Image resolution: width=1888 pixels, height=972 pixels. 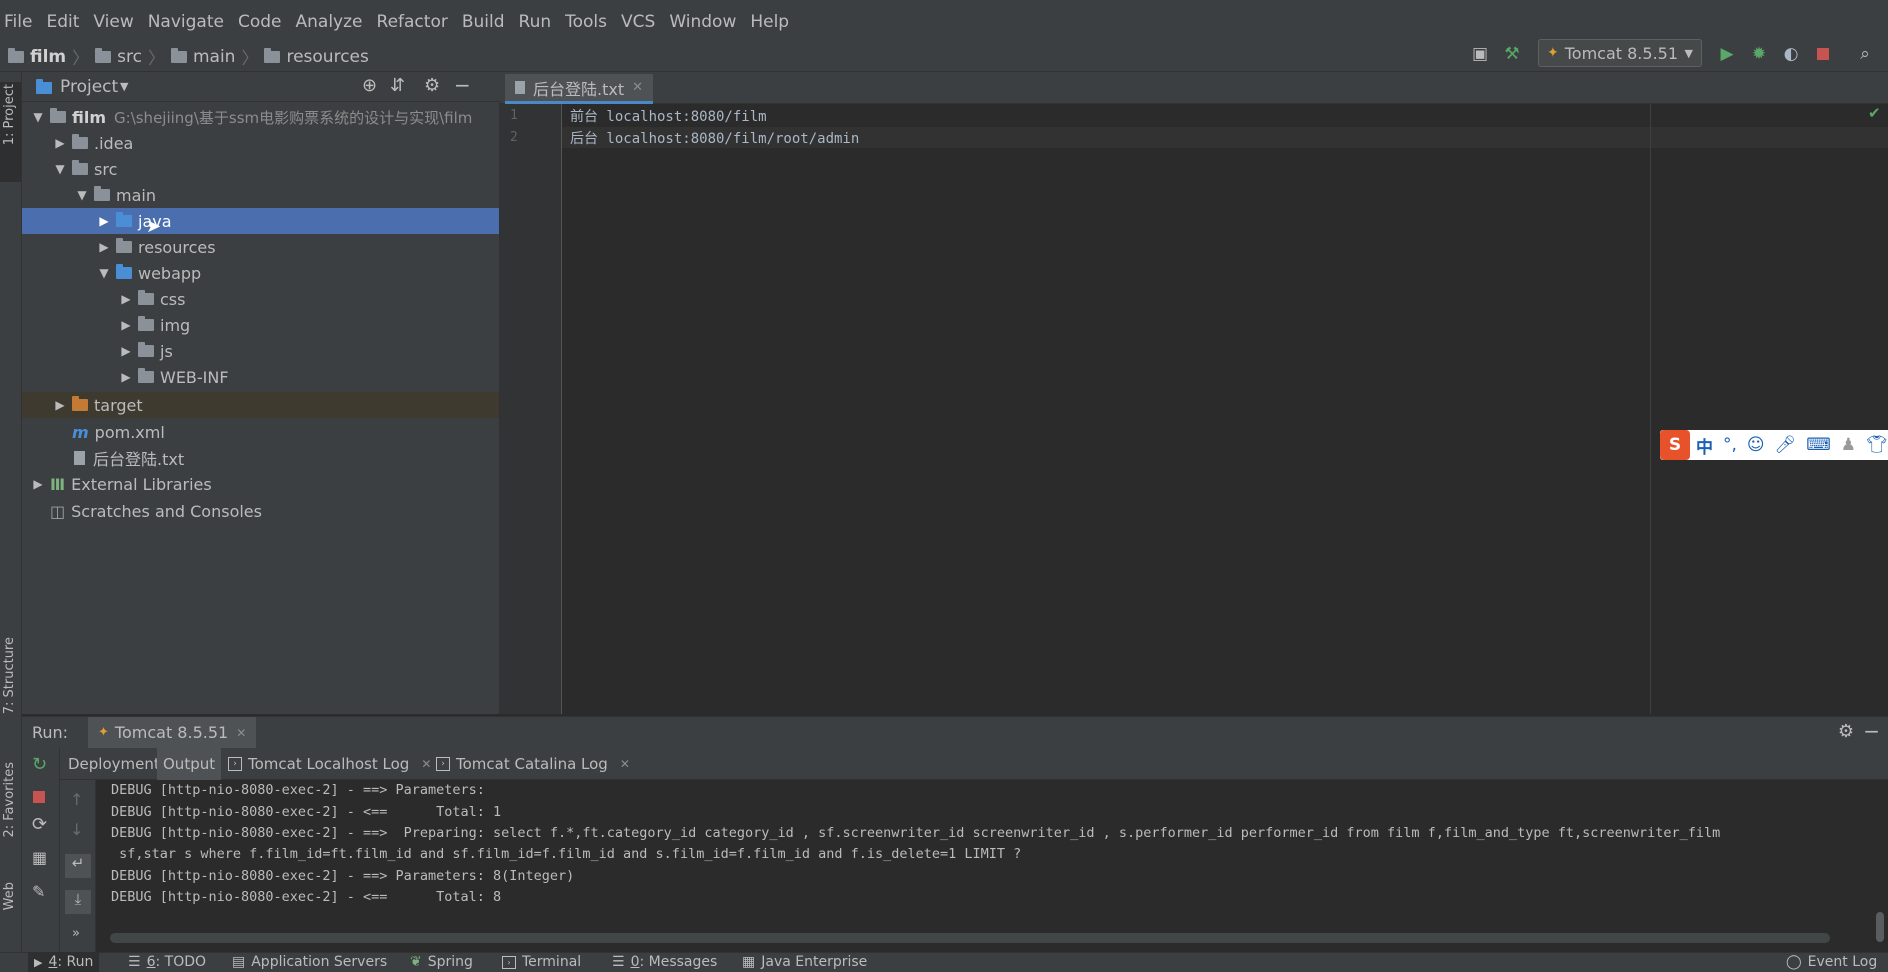 I want to click on menu-build: Build, so click(x=483, y=22).